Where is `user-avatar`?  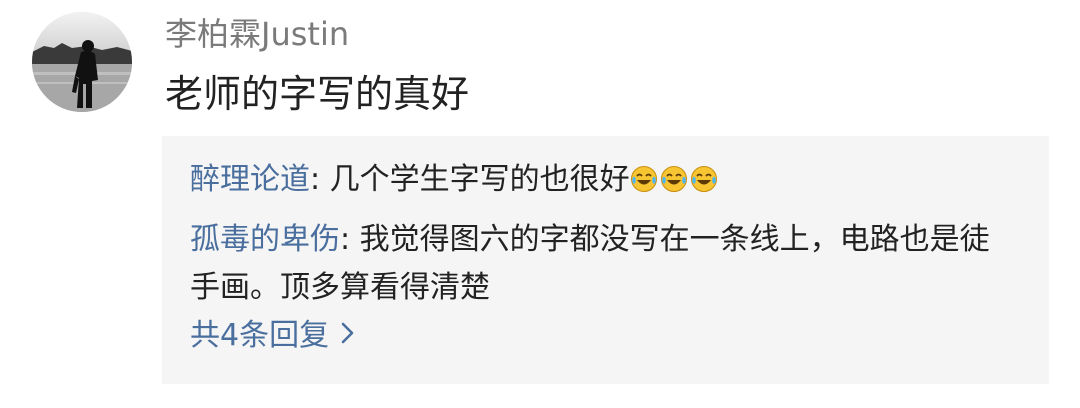
user-avatar is located at coordinates (82, 62).